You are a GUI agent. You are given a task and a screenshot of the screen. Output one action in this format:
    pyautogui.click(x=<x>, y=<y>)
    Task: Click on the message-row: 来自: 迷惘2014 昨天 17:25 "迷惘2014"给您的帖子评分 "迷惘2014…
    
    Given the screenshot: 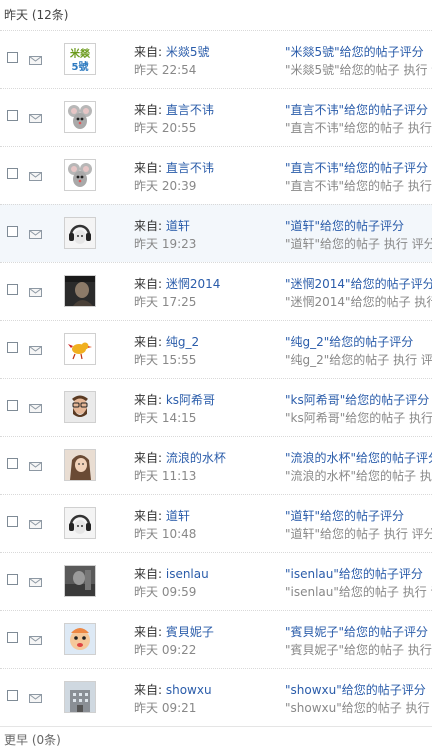 What is the action you would take?
    pyautogui.click(x=216, y=291)
    